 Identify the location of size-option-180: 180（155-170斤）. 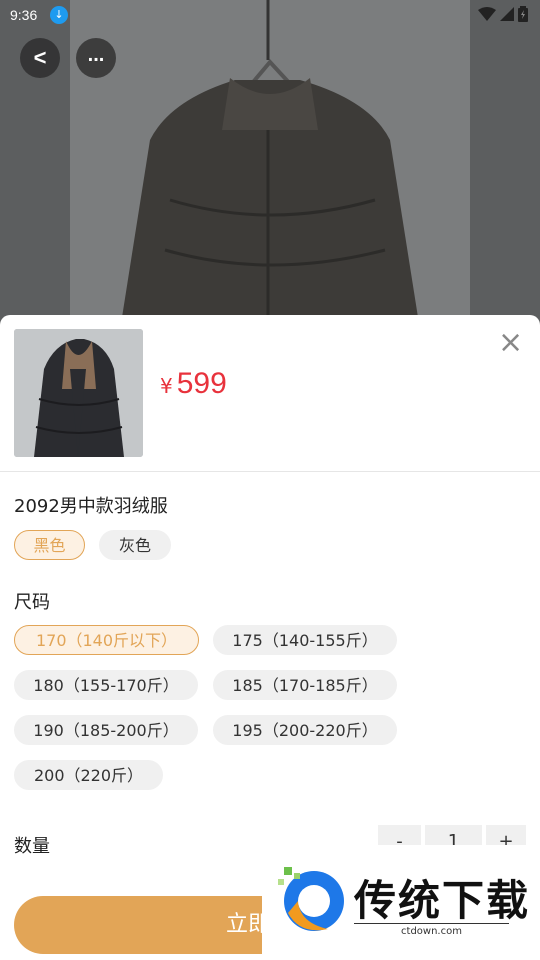
(106, 685).